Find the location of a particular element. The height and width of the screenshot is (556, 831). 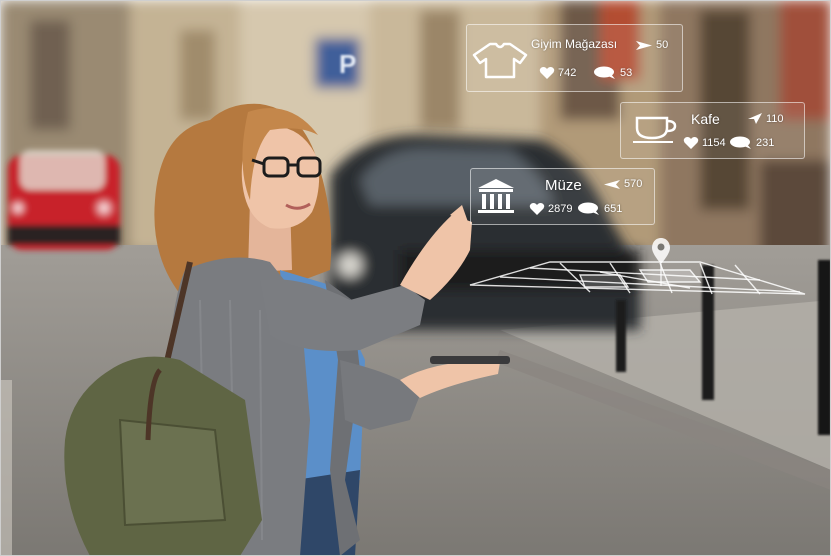

poi-card-museum: Müze 570 2879 651 is located at coordinates (562, 196).